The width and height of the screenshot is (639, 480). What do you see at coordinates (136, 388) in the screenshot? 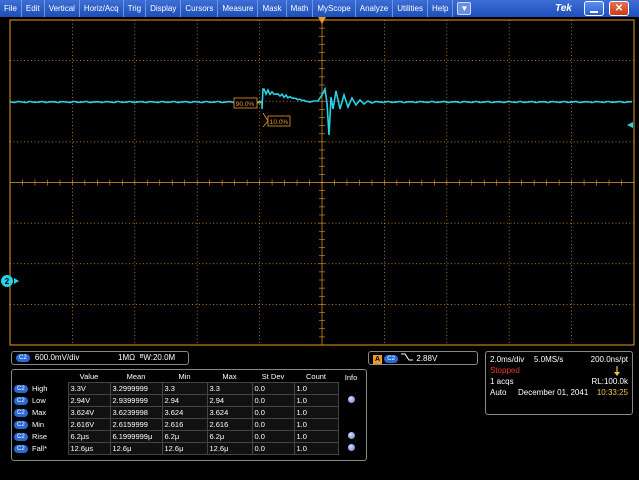
I see `measurement-mean: 3.2999999` at bounding box center [136, 388].